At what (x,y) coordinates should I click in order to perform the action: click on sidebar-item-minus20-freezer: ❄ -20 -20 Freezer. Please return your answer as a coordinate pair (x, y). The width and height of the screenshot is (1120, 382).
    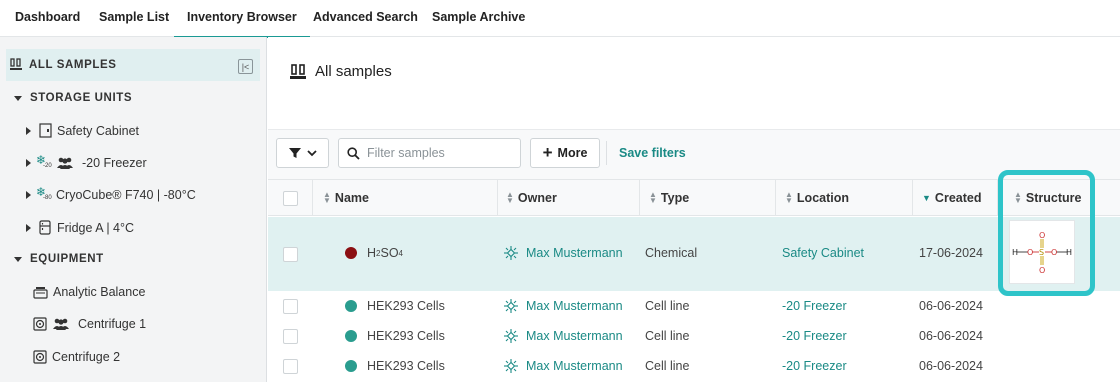
    Looking at the image, I should click on (86, 162).